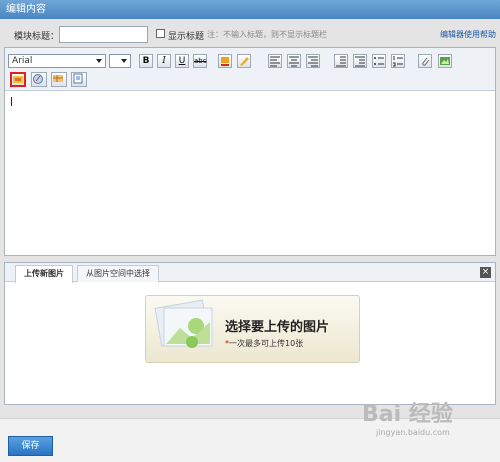  I want to click on editor-toolbar: Arial B I U abc, so click(250, 69).